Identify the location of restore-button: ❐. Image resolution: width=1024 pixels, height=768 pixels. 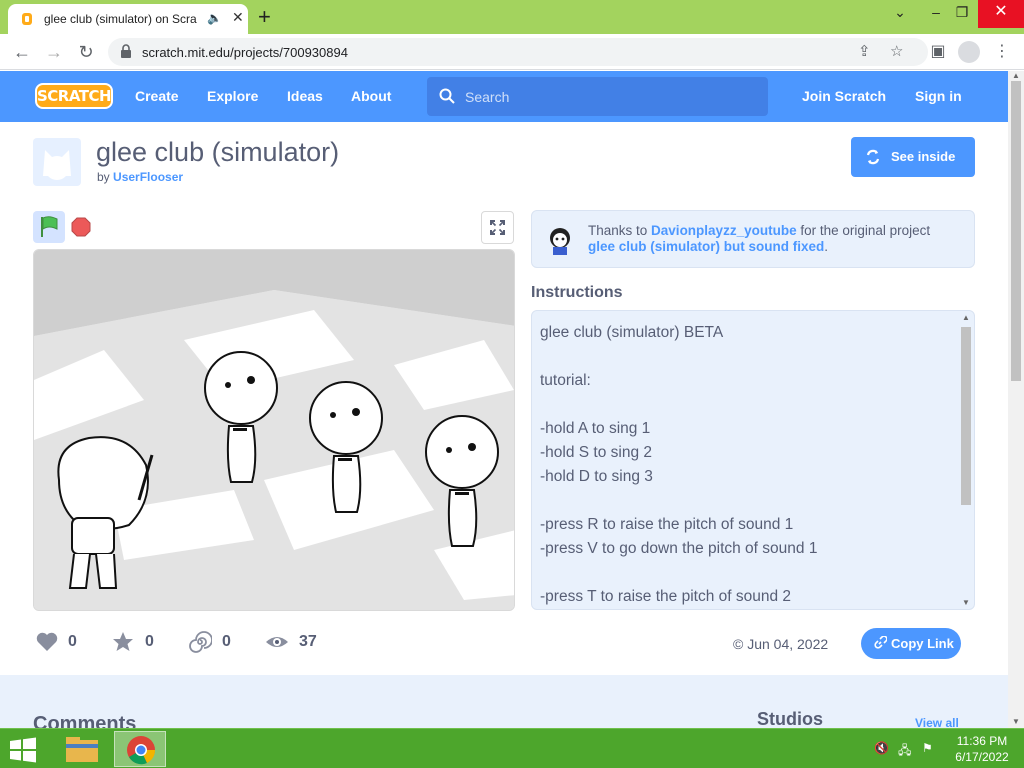
(962, 14).